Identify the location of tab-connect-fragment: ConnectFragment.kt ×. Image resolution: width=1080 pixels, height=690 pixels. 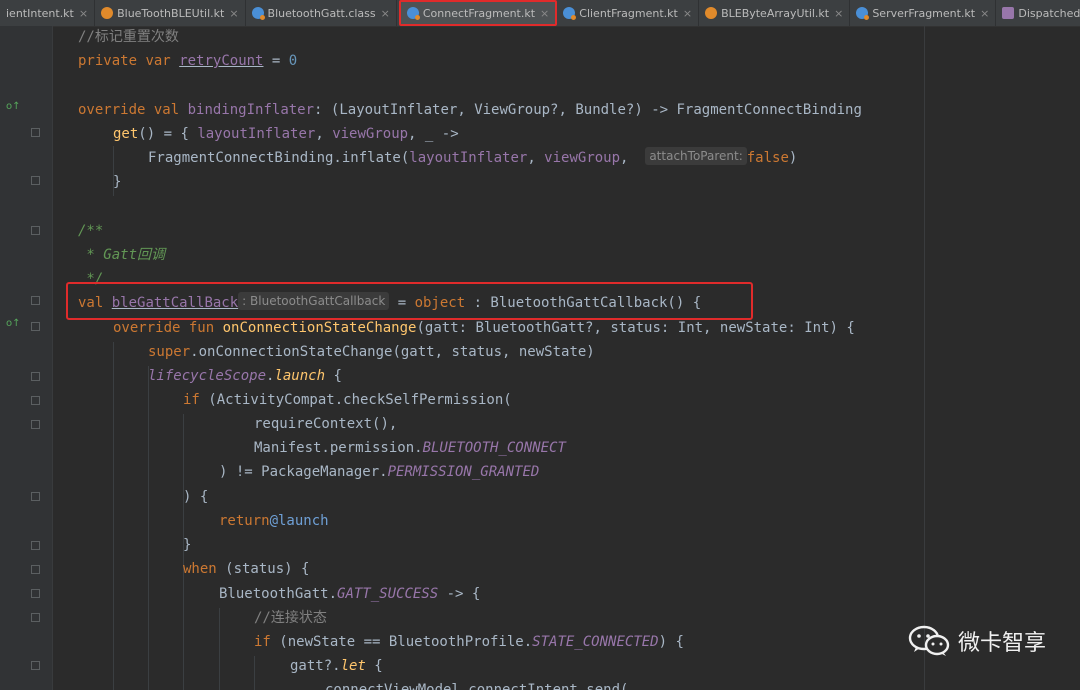
(478, 13).